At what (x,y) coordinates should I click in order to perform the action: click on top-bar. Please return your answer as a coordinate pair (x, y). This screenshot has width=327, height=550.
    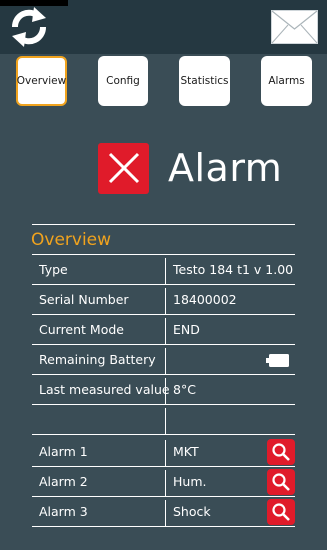
    Looking at the image, I should click on (163, 27).